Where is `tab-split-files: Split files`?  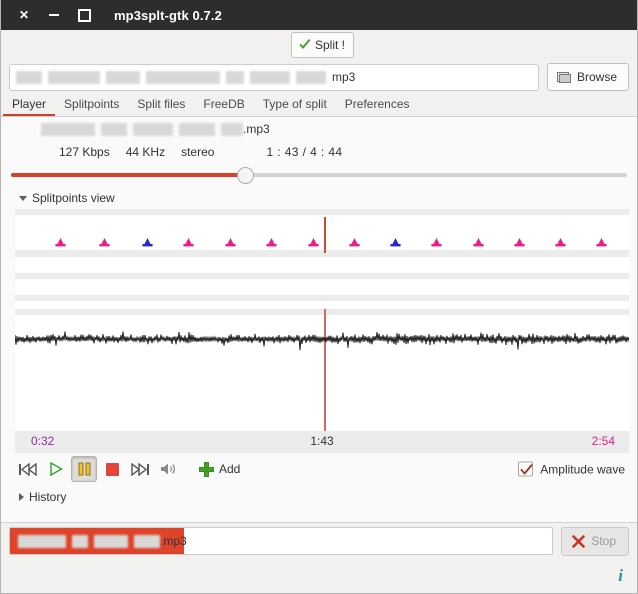
tab-split-files: Split files is located at coordinates (161, 105).